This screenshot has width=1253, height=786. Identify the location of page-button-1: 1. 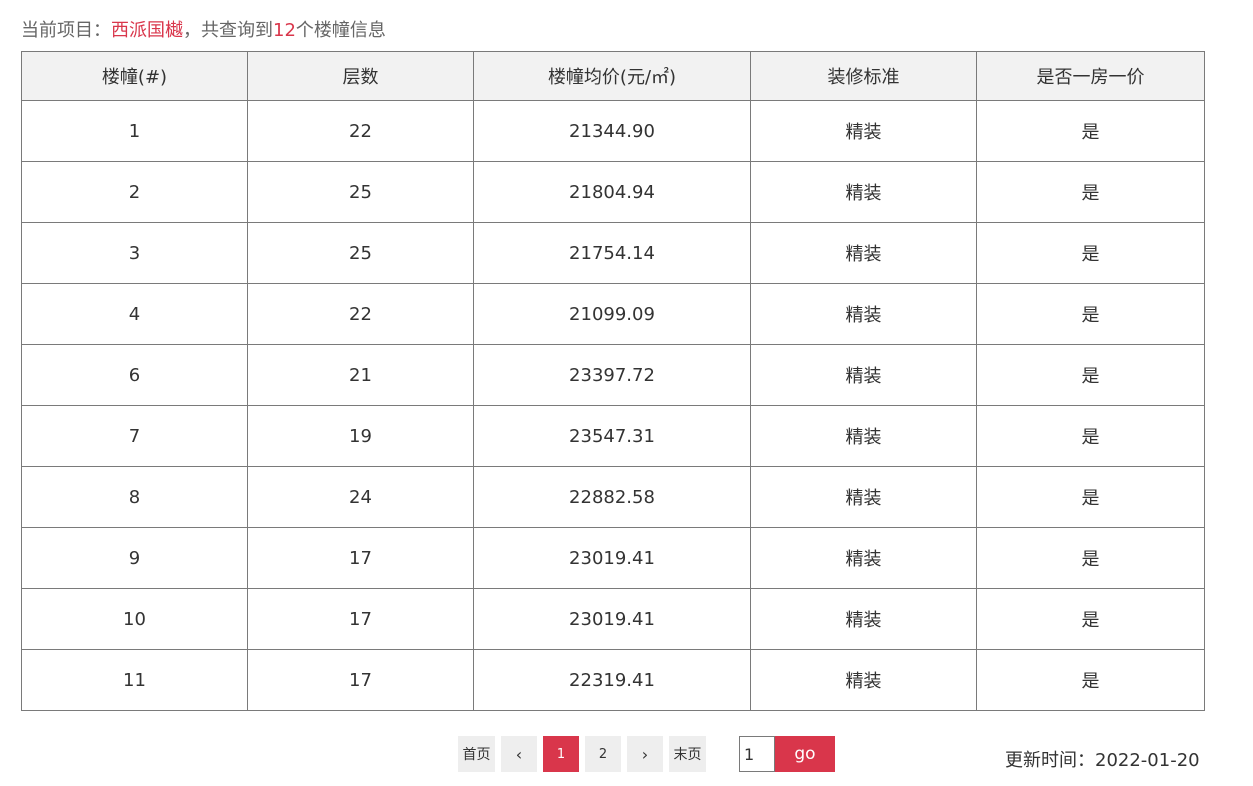
(561, 754).